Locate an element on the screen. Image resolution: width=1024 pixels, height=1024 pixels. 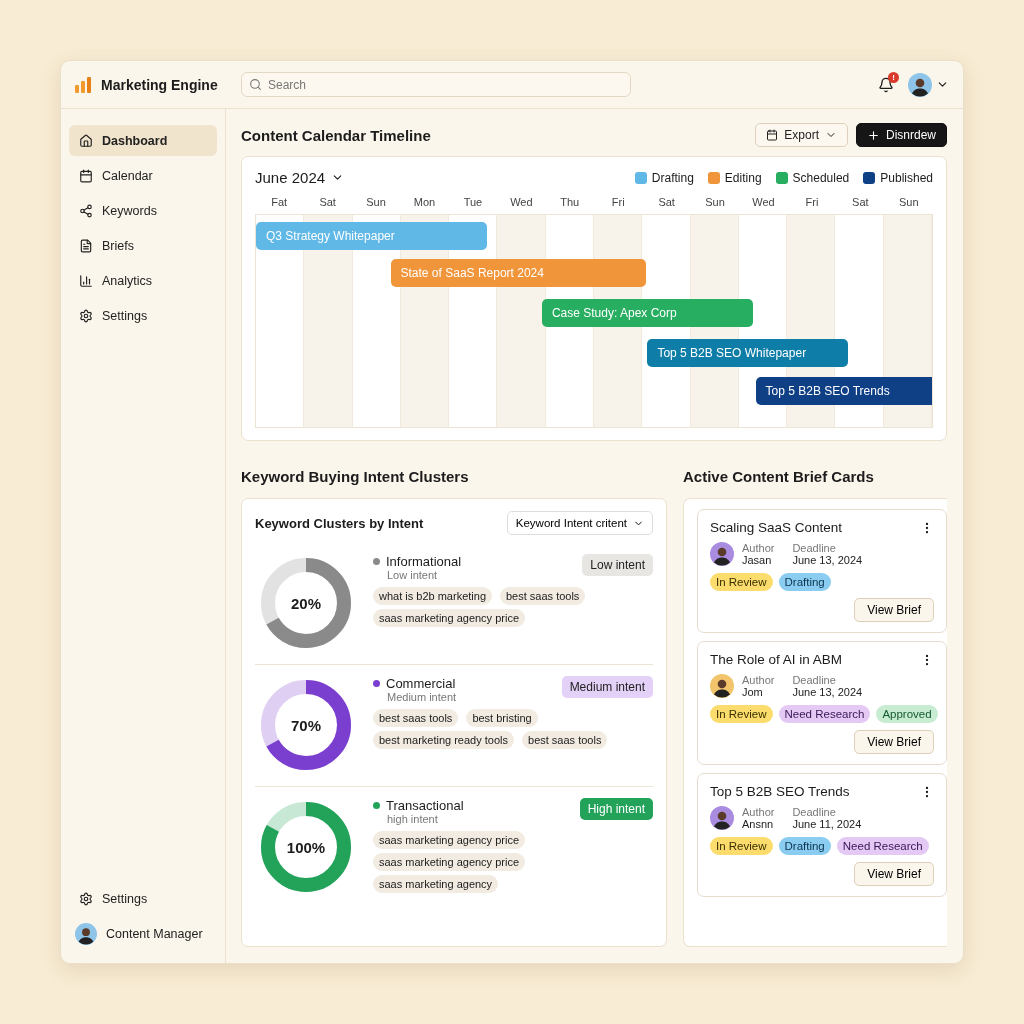
timeline-bar: Top 5 B2B SEO Whitepaper is located at coordinates (748, 353).